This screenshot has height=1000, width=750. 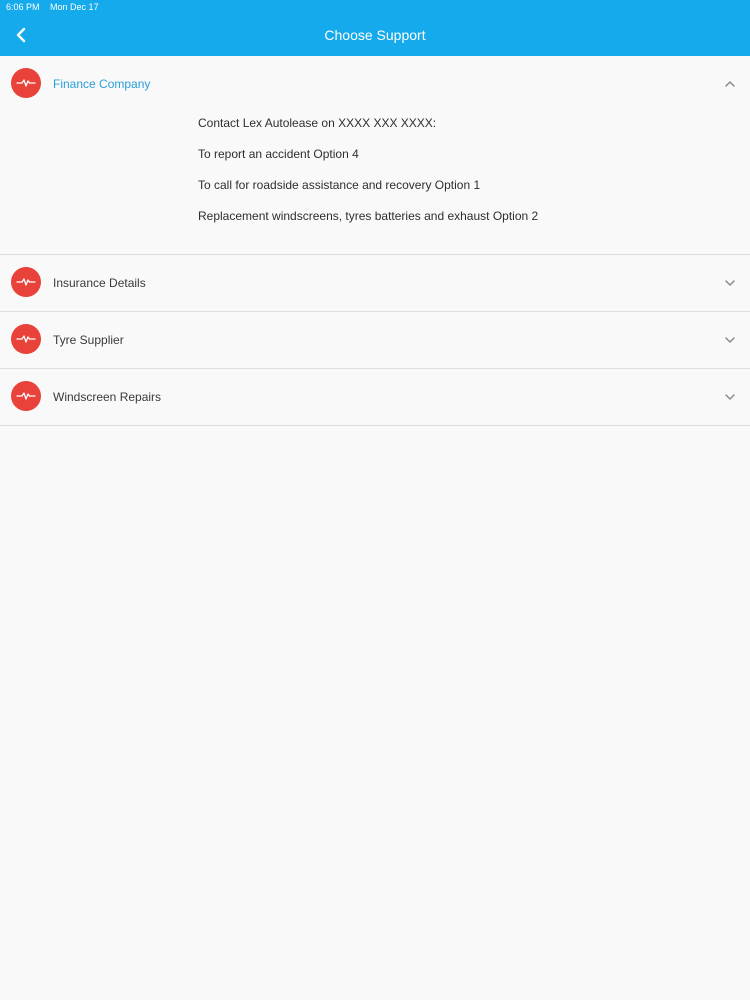 What do you see at coordinates (107, 397) in the screenshot?
I see `section-label: Windscreen Repairs` at bounding box center [107, 397].